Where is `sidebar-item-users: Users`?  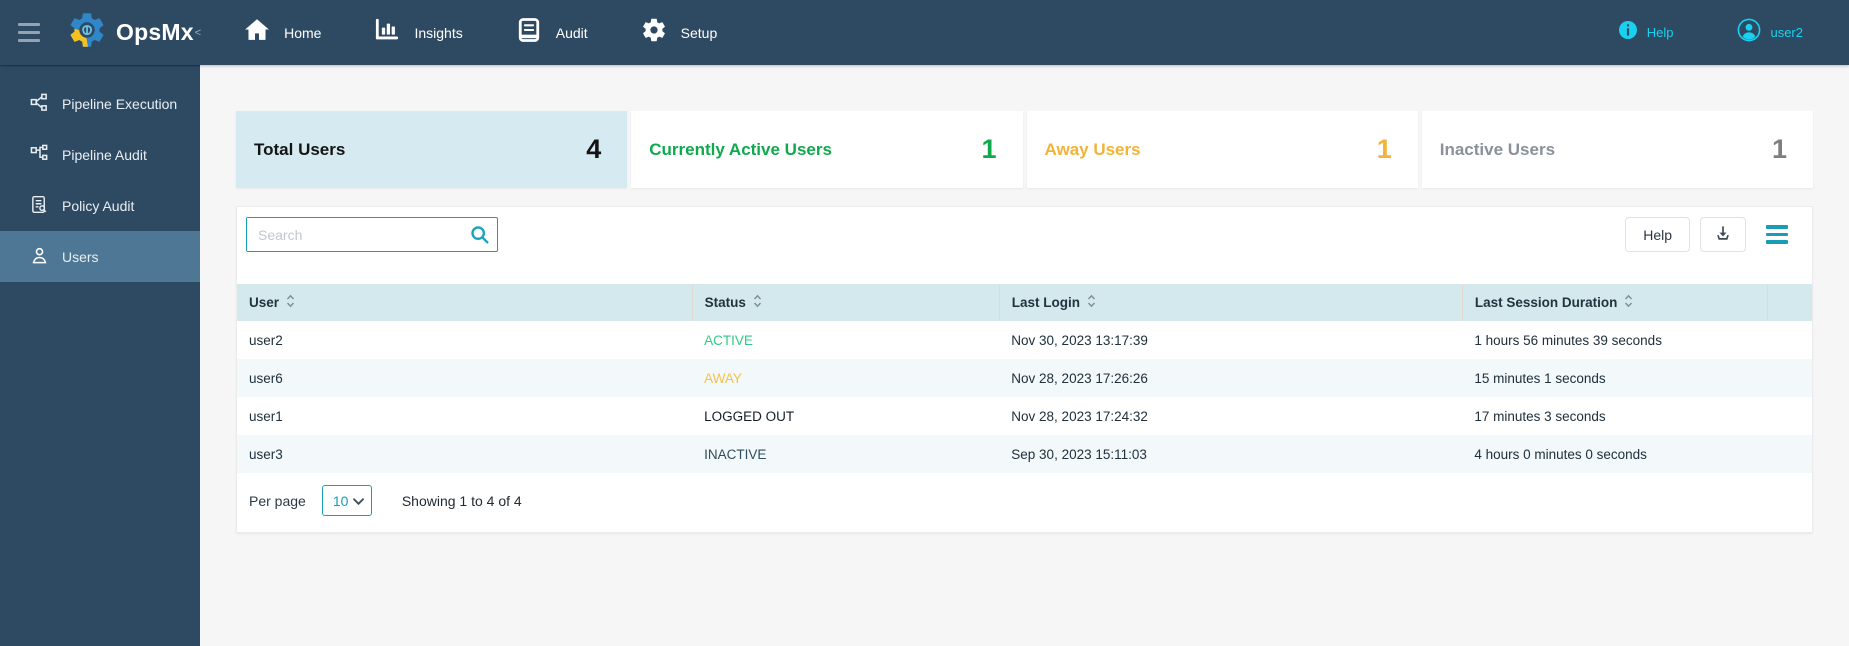 sidebar-item-users: Users is located at coordinates (100, 256).